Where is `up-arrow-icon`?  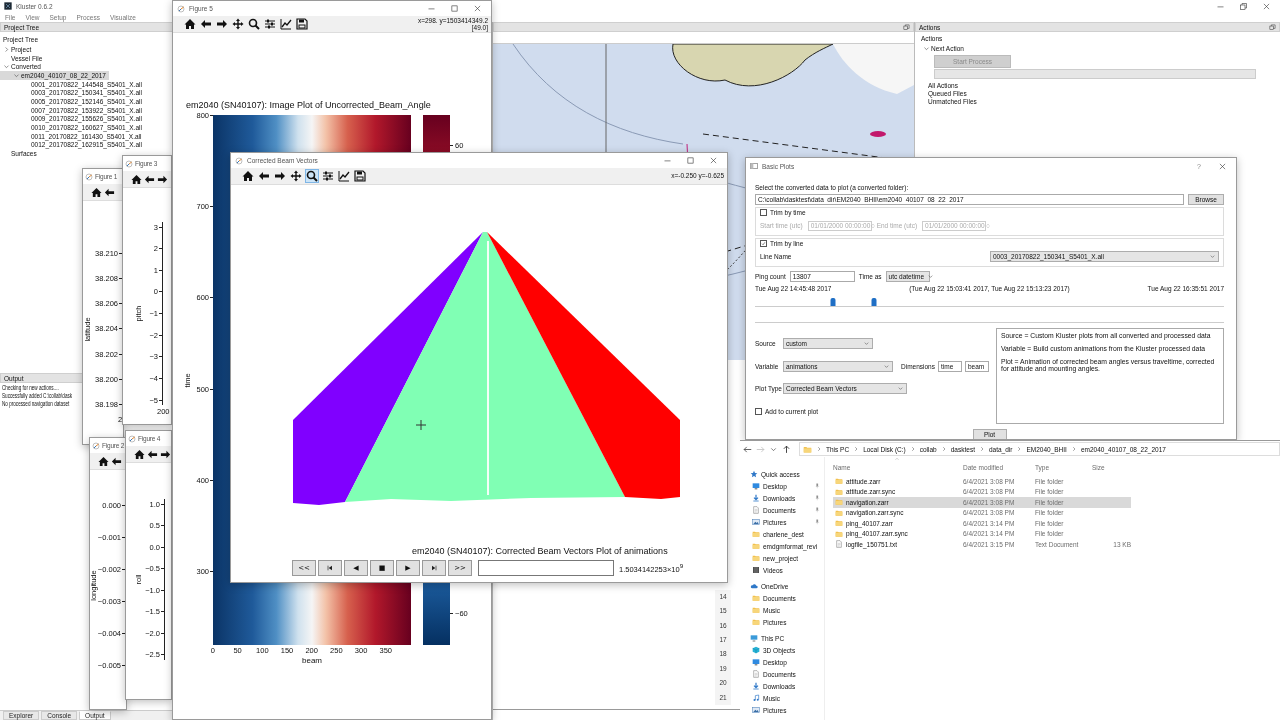 up-arrow-icon is located at coordinates (786, 449).